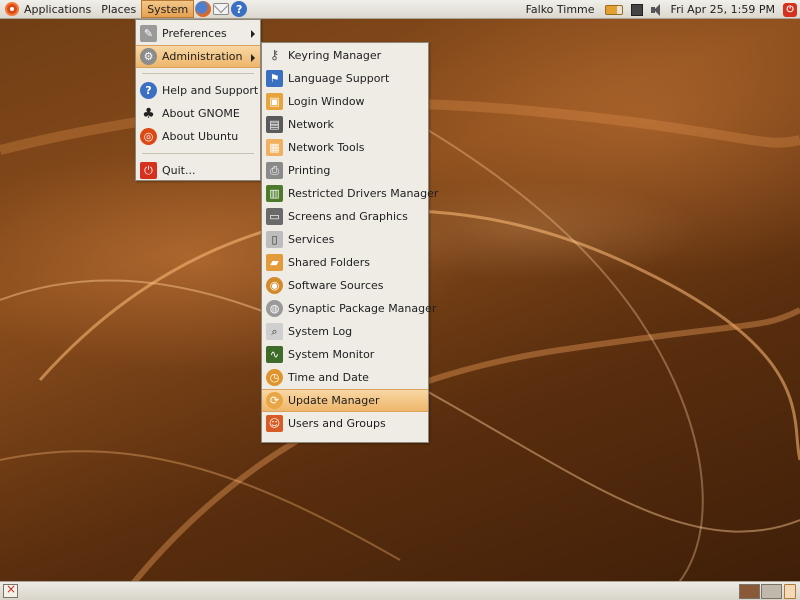 The width and height of the screenshot is (800, 600). Describe the element at coordinates (320, 331) in the screenshot. I see `menu-item-label: System Log` at that location.